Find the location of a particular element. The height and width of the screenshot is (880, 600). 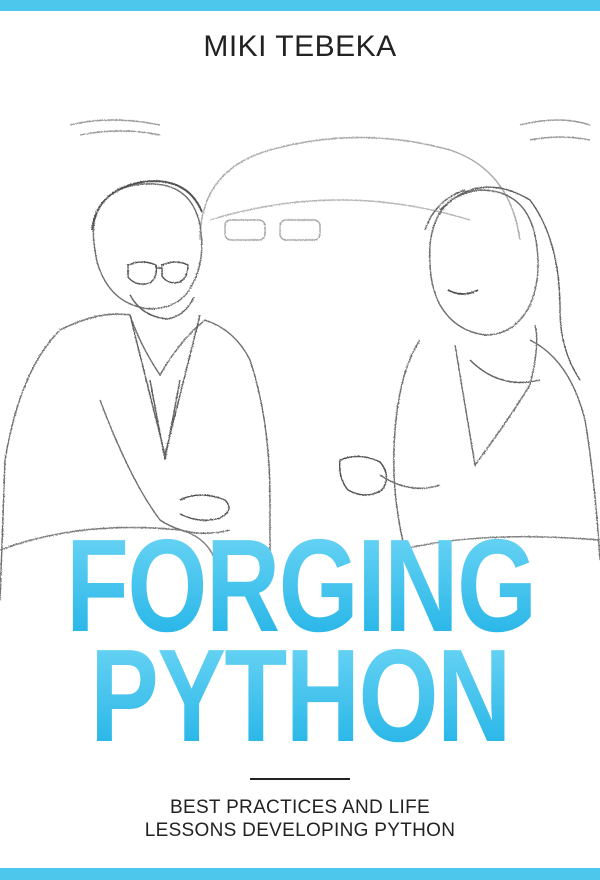

title-line-2: PYTHON is located at coordinates (300, 696).